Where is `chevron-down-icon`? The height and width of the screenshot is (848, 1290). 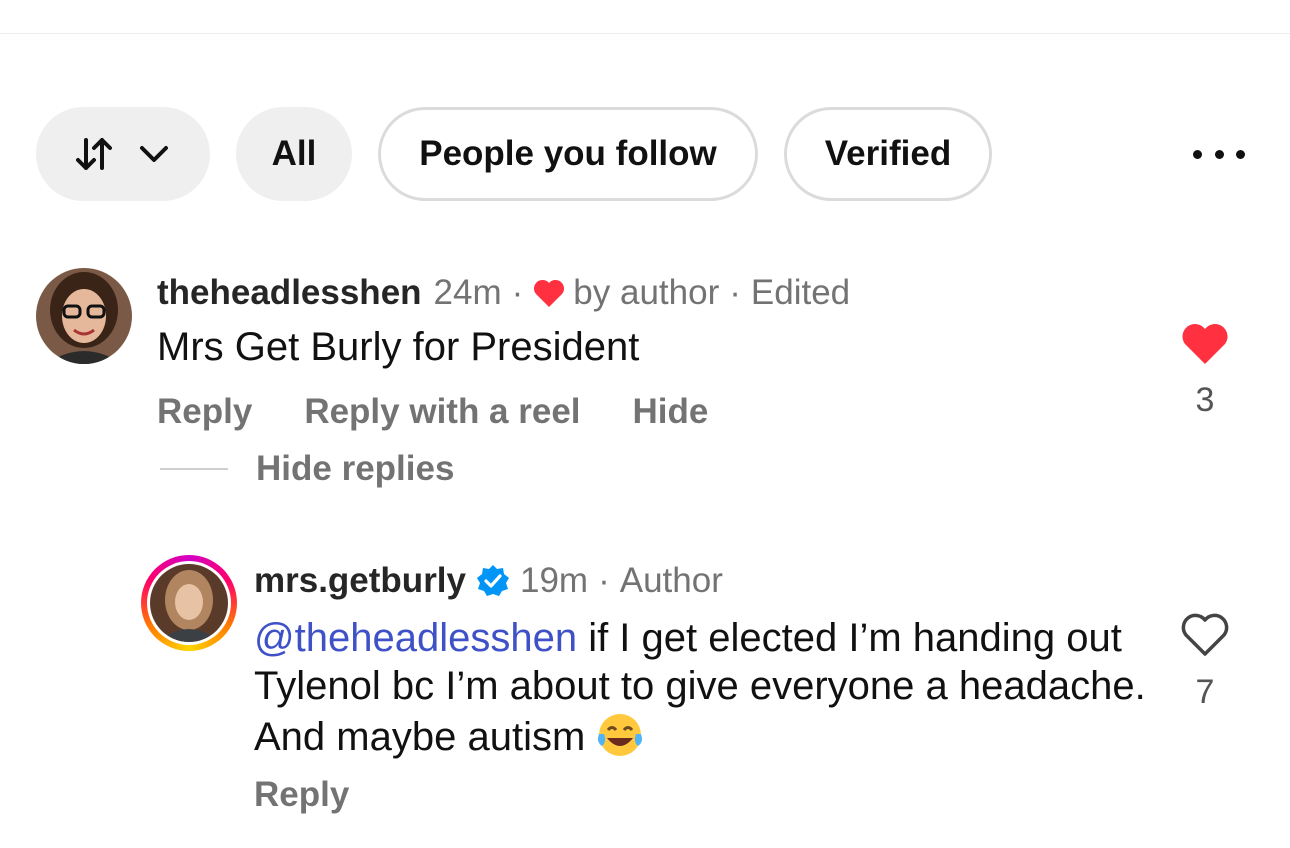 chevron-down-icon is located at coordinates (154, 154).